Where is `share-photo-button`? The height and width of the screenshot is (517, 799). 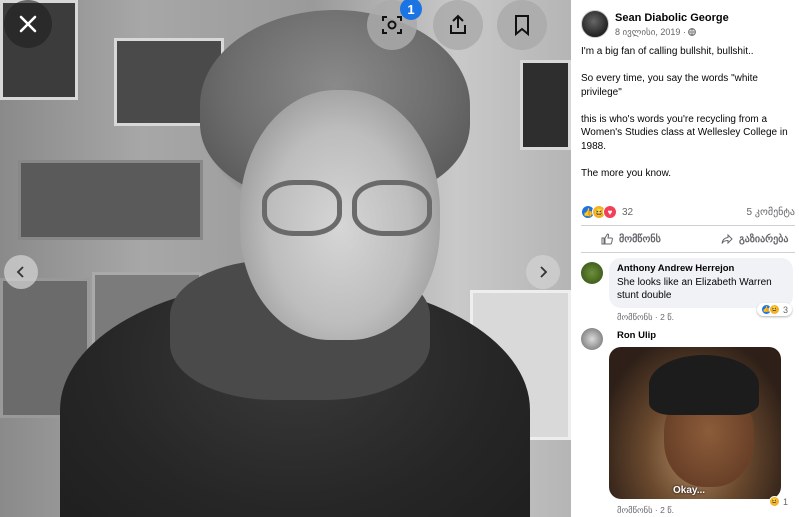
share-photo-button is located at coordinates (458, 25).